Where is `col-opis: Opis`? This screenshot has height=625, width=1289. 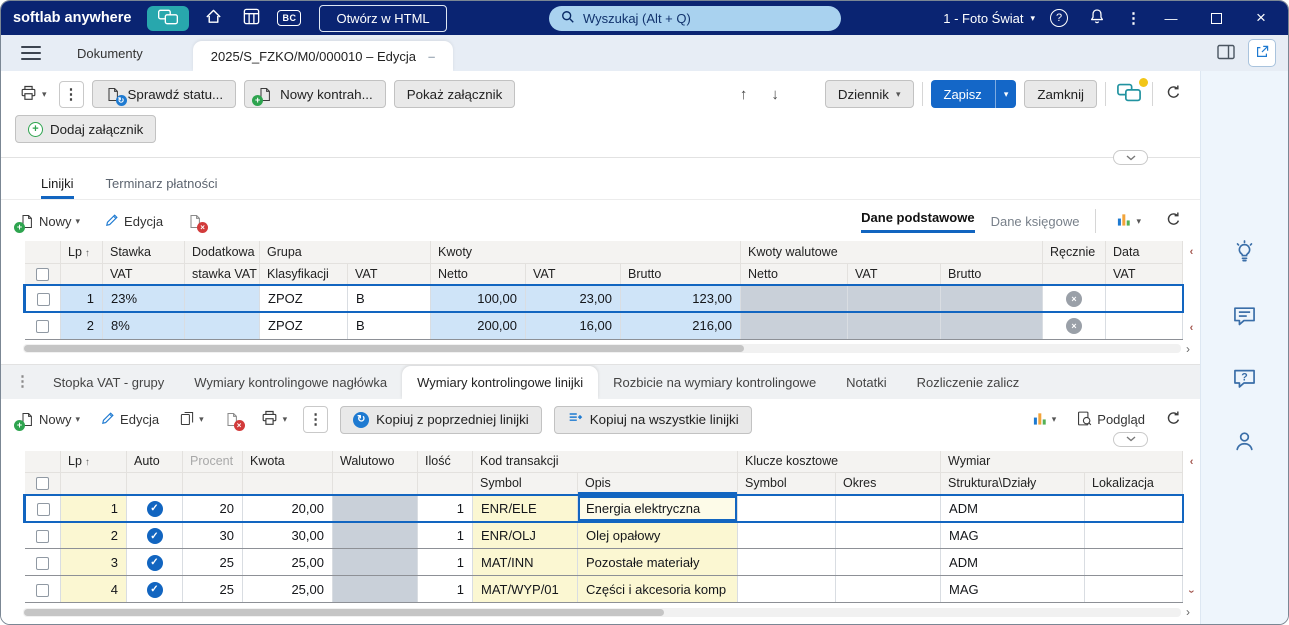 col-opis: Opis is located at coordinates (658, 483).